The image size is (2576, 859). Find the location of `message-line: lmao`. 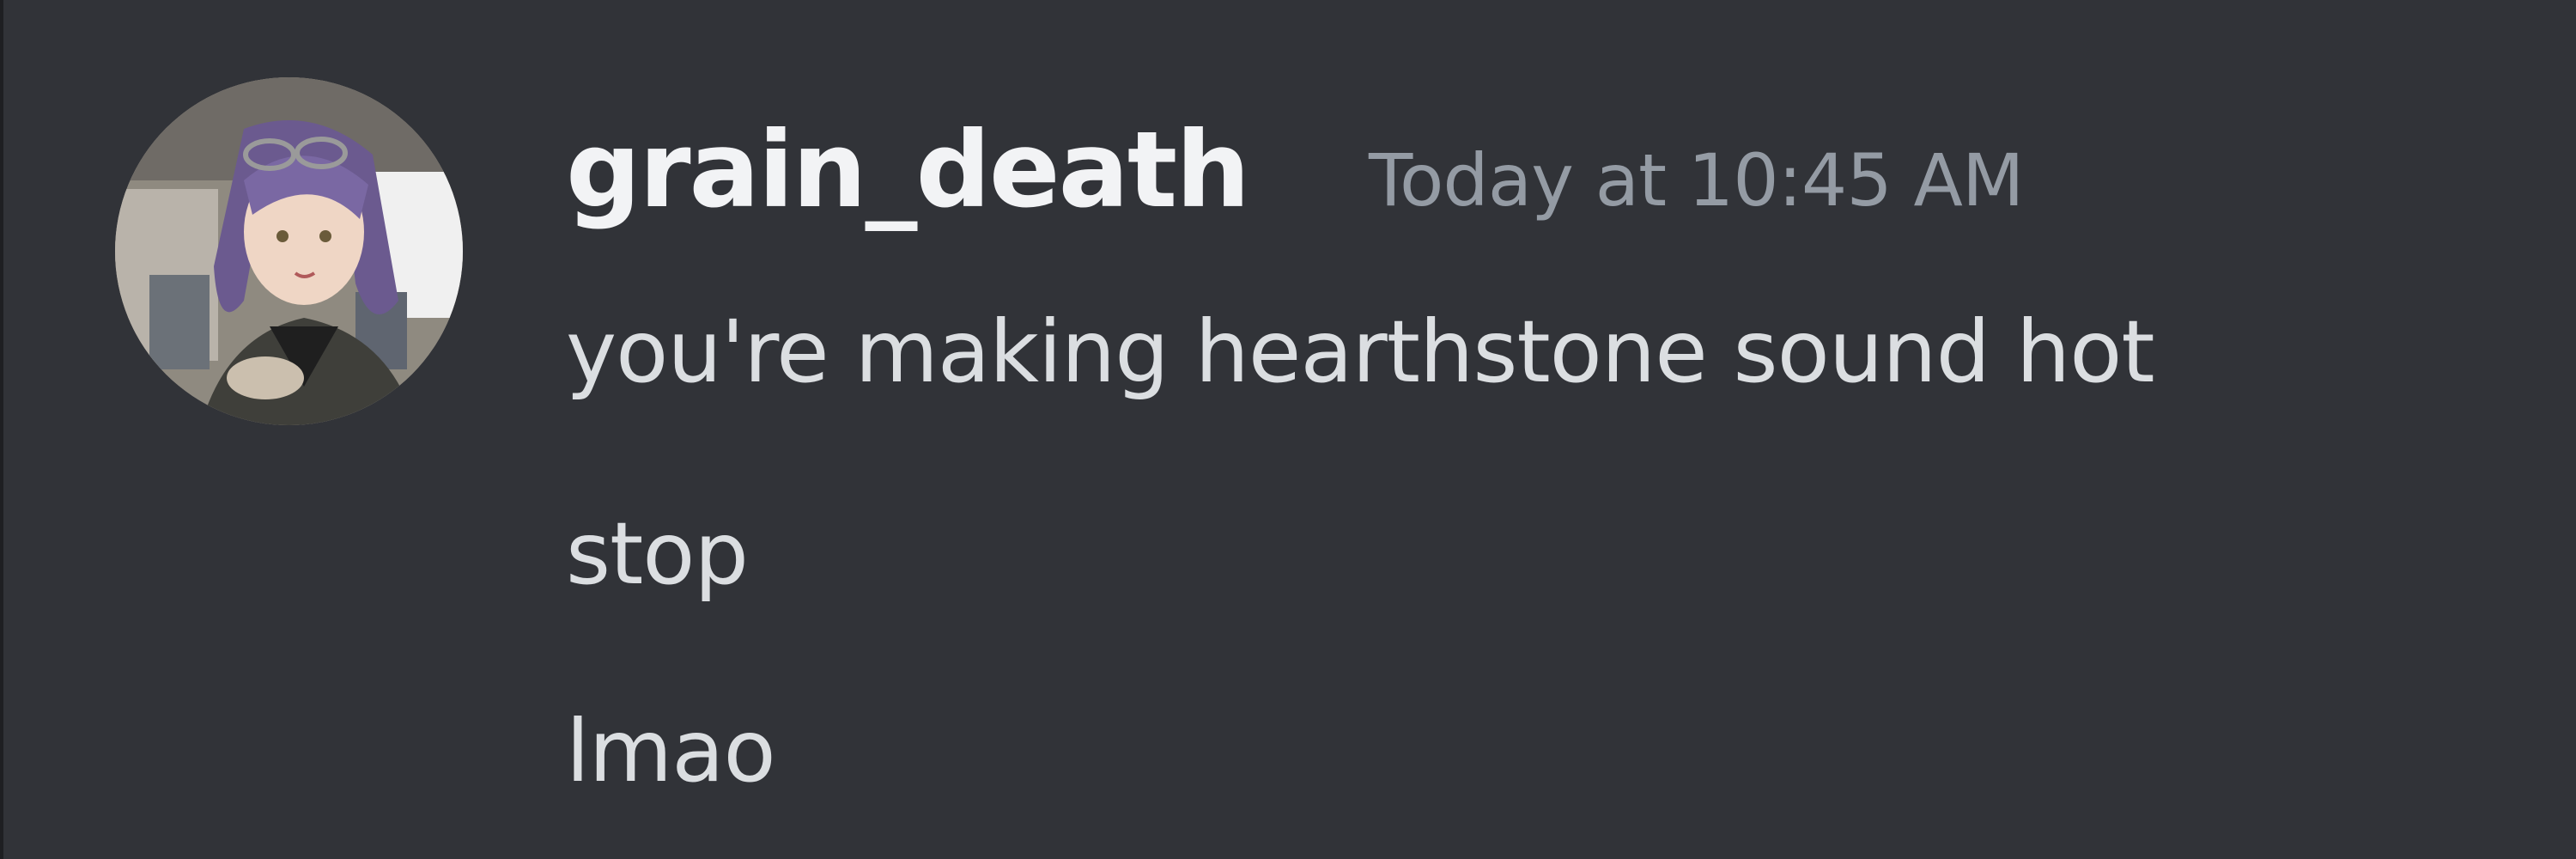

message-line: lmao is located at coordinates (671, 751).